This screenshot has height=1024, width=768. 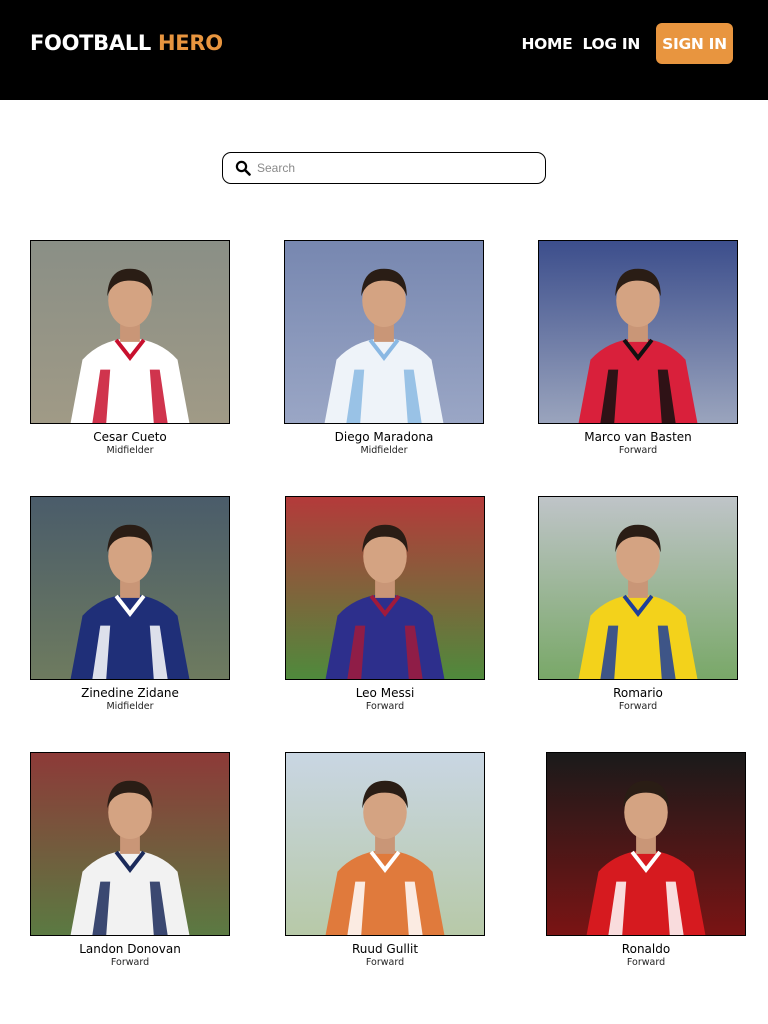 I want to click on player-card: Landon Donovan Forward, so click(x=130, y=860).